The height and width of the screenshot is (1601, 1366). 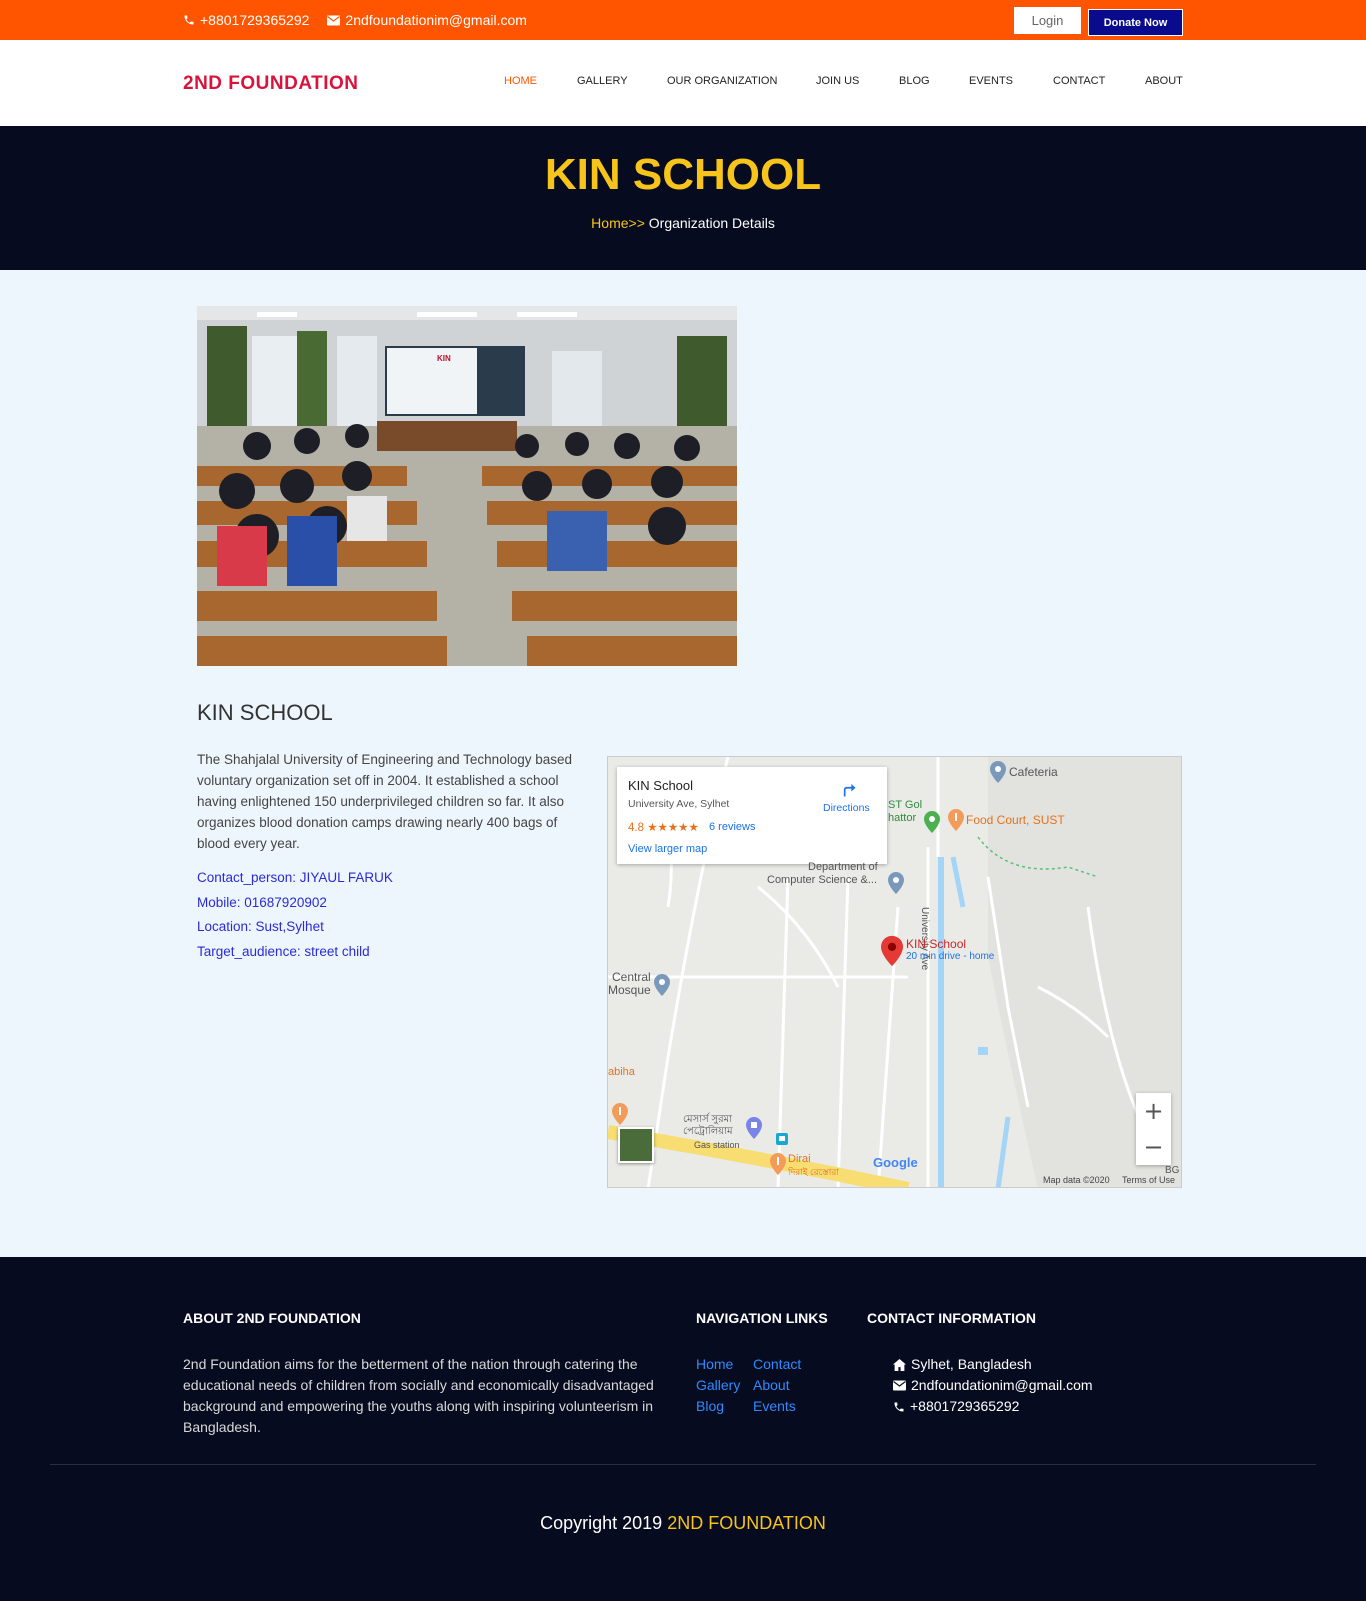 What do you see at coordinates (950, 956) in the screenshot?
I see `map-pin-subtitle: 20 min drive - home` at bounding box center [950, 956].